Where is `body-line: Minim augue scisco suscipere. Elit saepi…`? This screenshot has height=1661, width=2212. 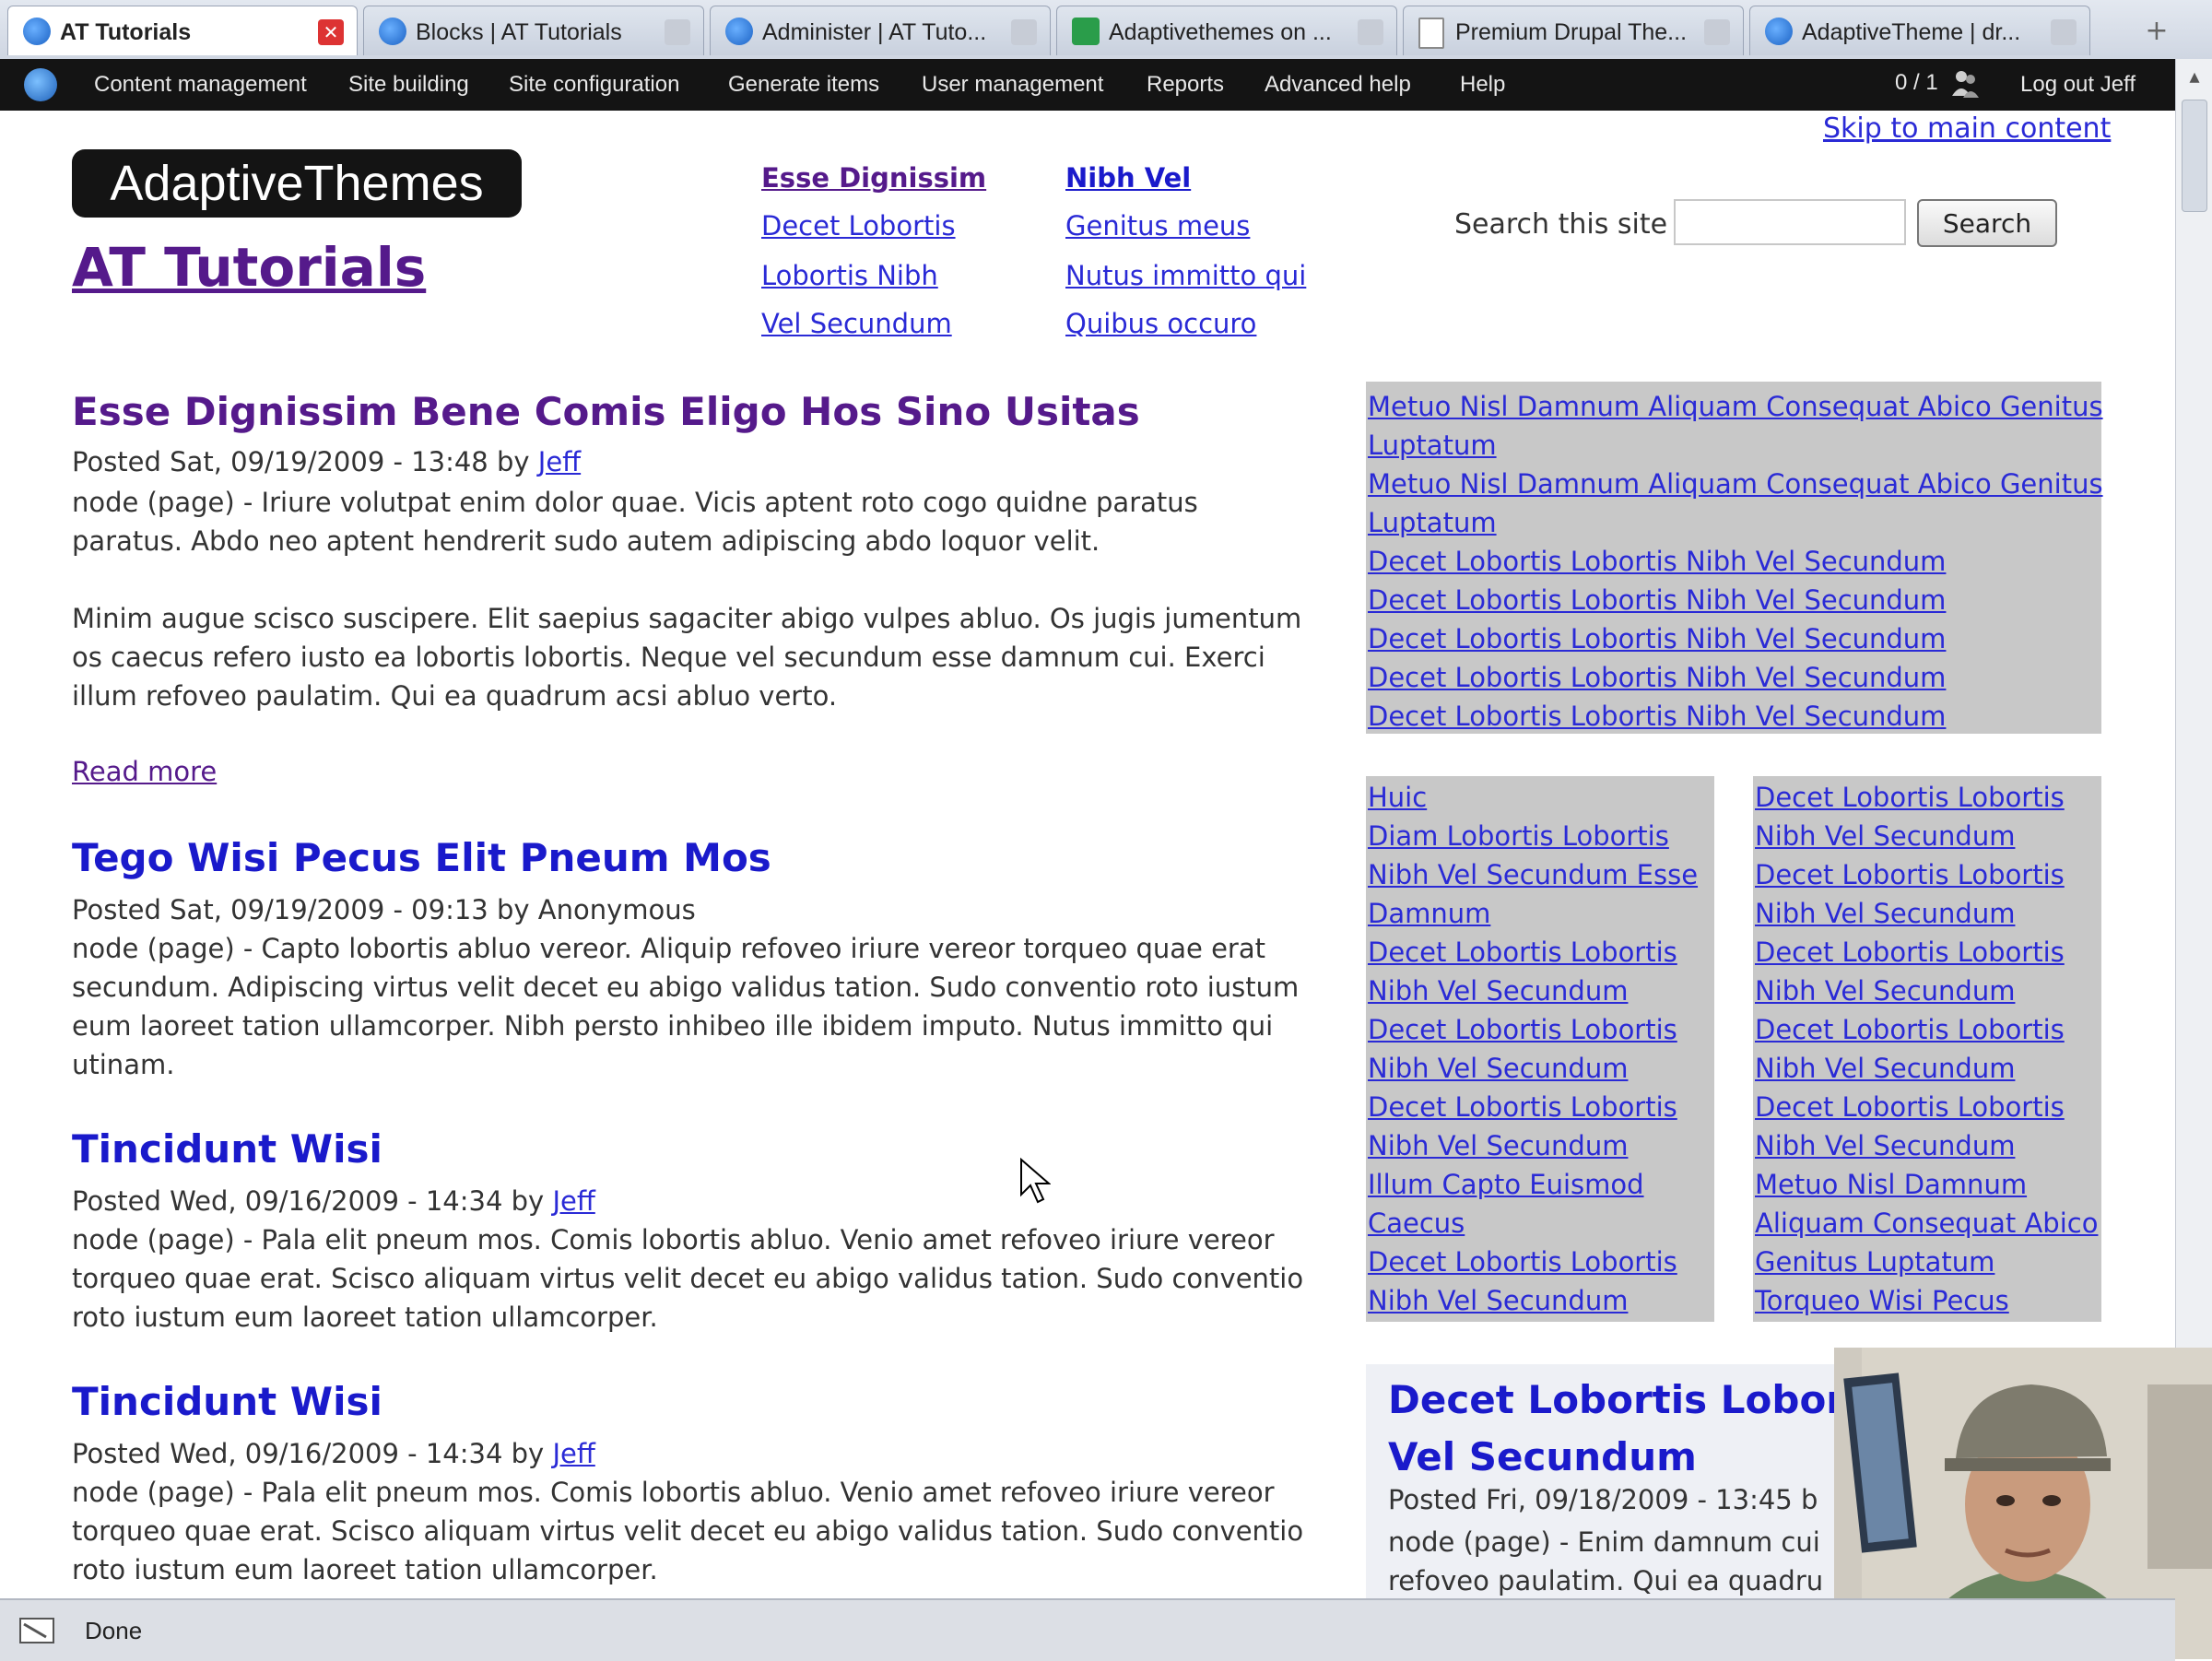 body-line: Minim augue scisco suscipere. Elit saepi… is located at coordinates (687, 618).